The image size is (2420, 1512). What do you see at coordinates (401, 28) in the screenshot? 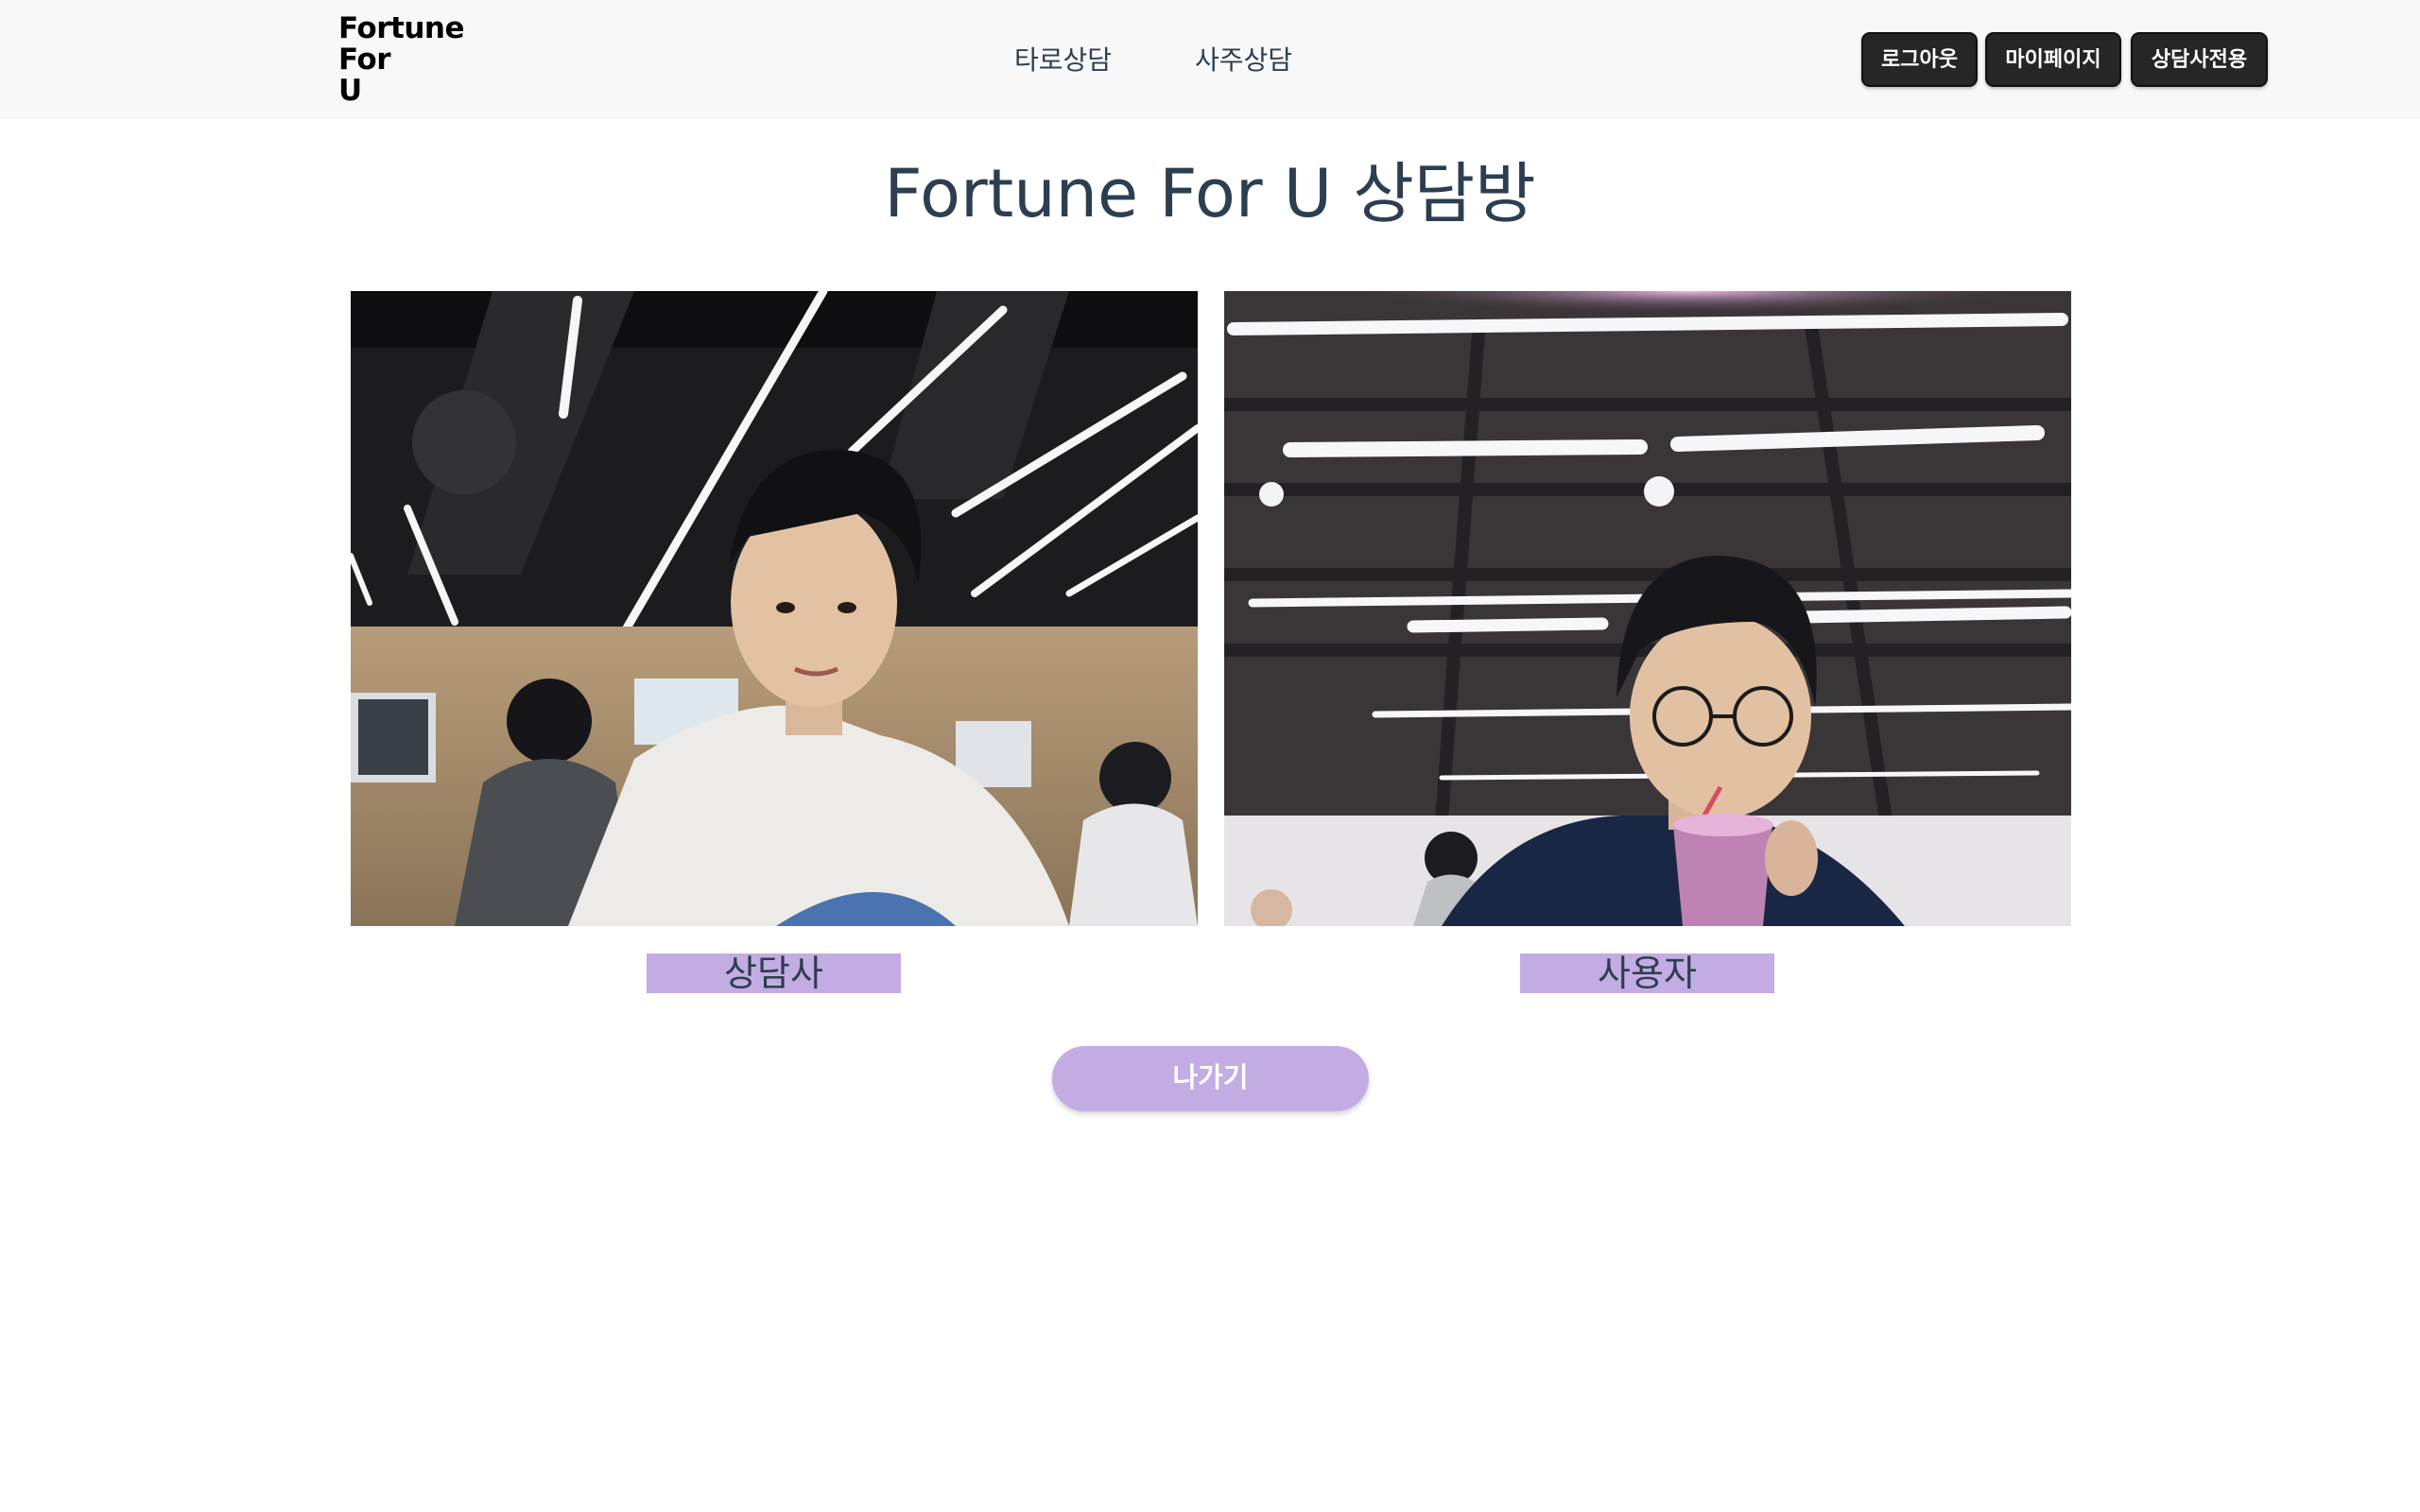
I see `logo-line-1: Fortune` at bounding box center [401, 28].